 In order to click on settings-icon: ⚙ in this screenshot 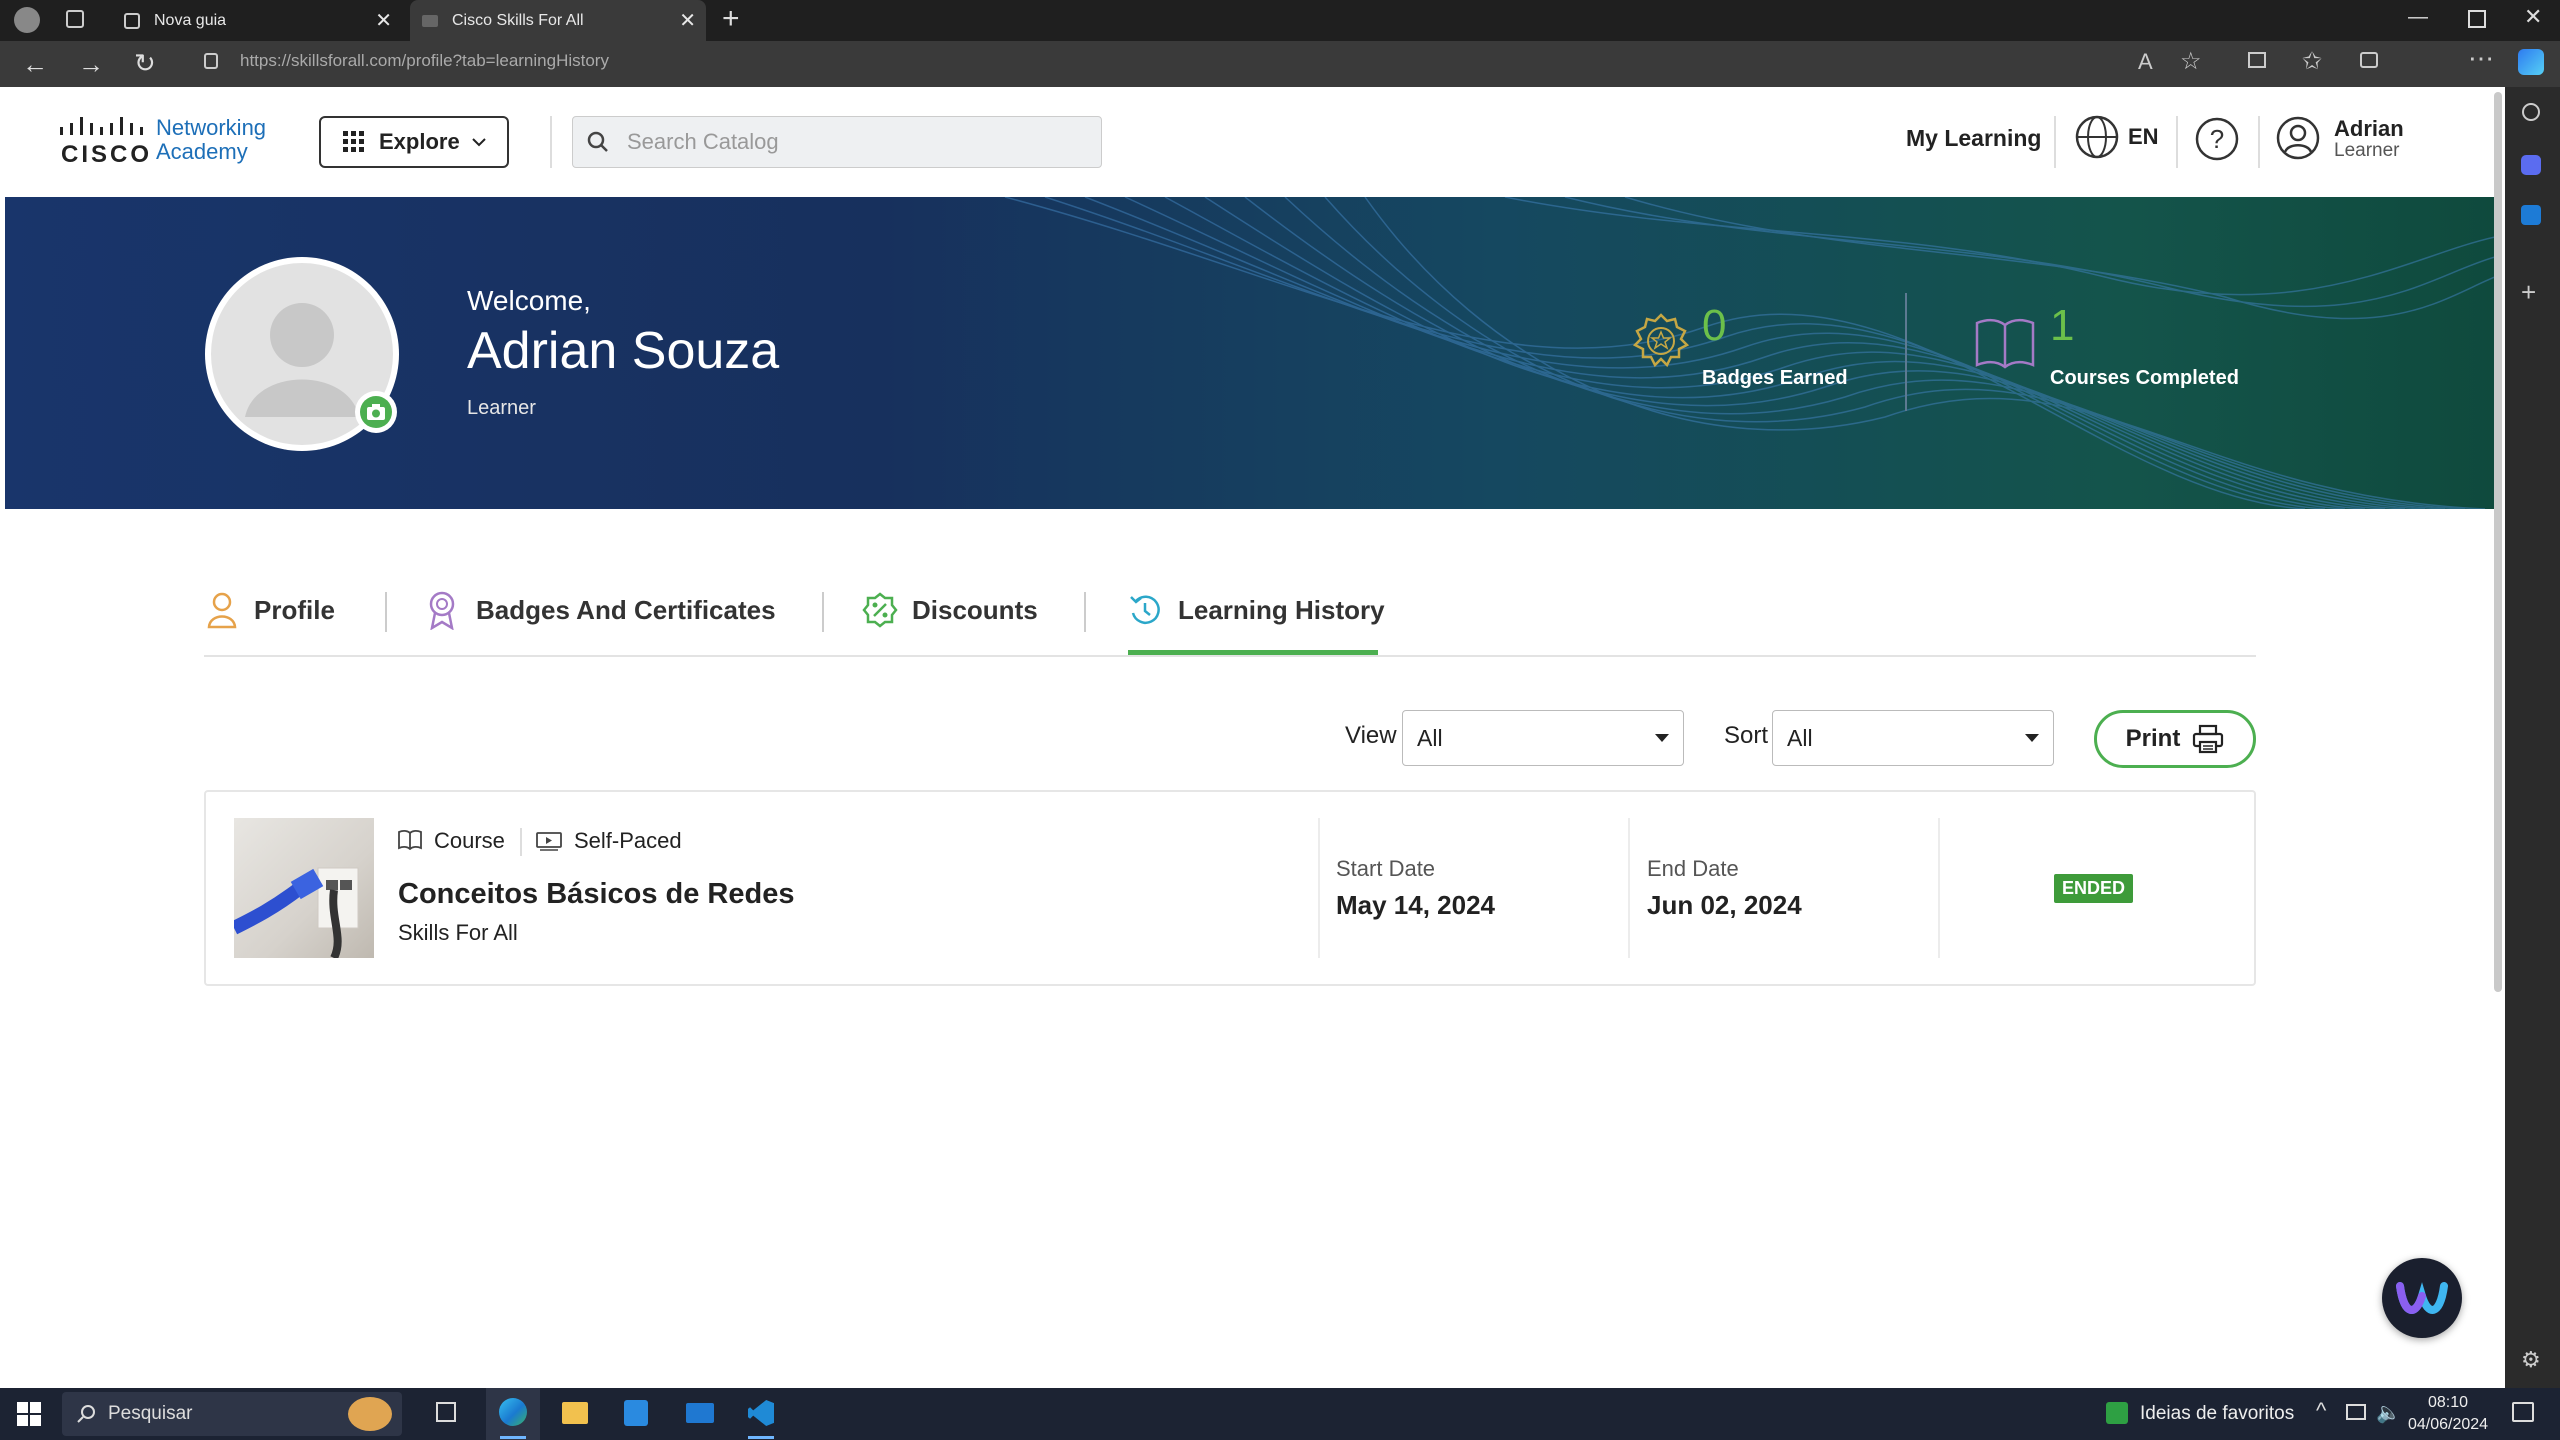, I will do `click(2531, 1360)`.